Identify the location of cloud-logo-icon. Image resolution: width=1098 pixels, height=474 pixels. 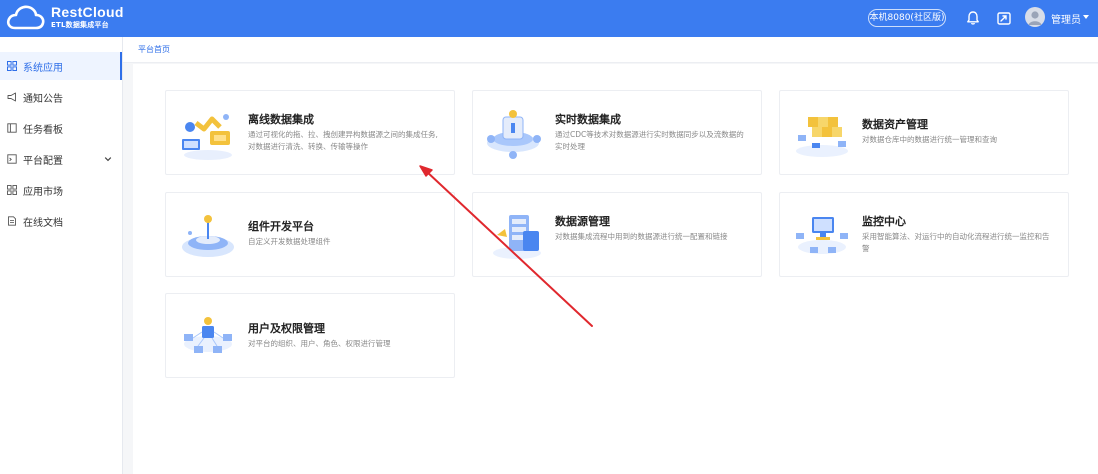
(25, 17).